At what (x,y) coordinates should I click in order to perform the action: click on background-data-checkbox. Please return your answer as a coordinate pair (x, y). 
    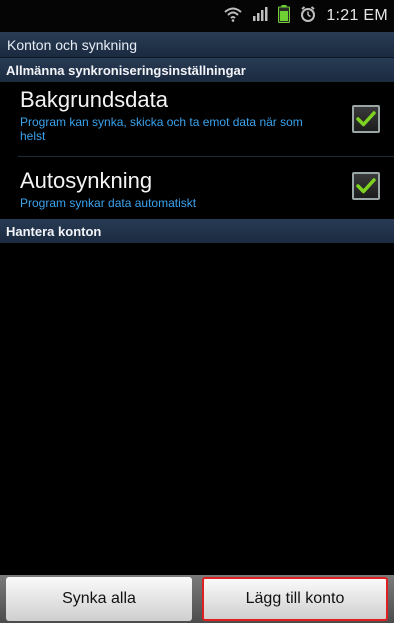
    Looking at the image, I should click on (366, 119).